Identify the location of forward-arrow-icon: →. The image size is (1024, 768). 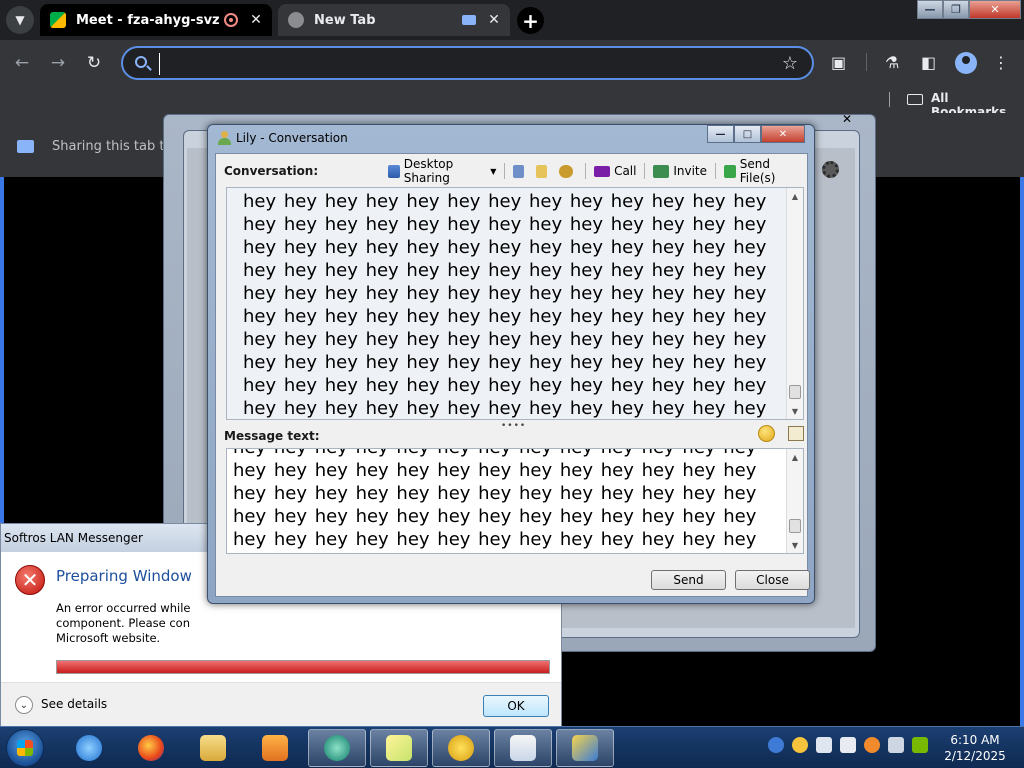
(58, 63).